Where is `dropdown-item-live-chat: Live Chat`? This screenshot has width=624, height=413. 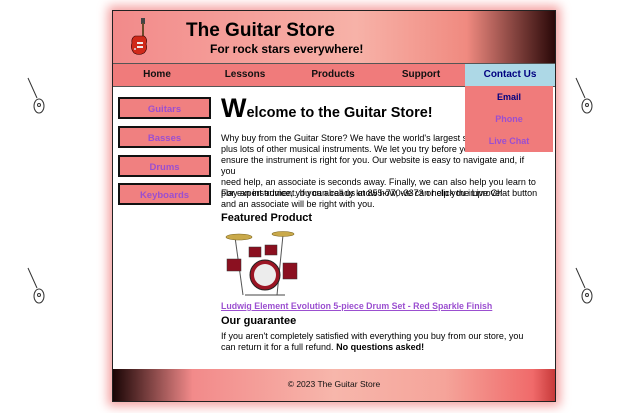
dropdown-item-live-chat: Live Chat is located at coordinates (509, 141).